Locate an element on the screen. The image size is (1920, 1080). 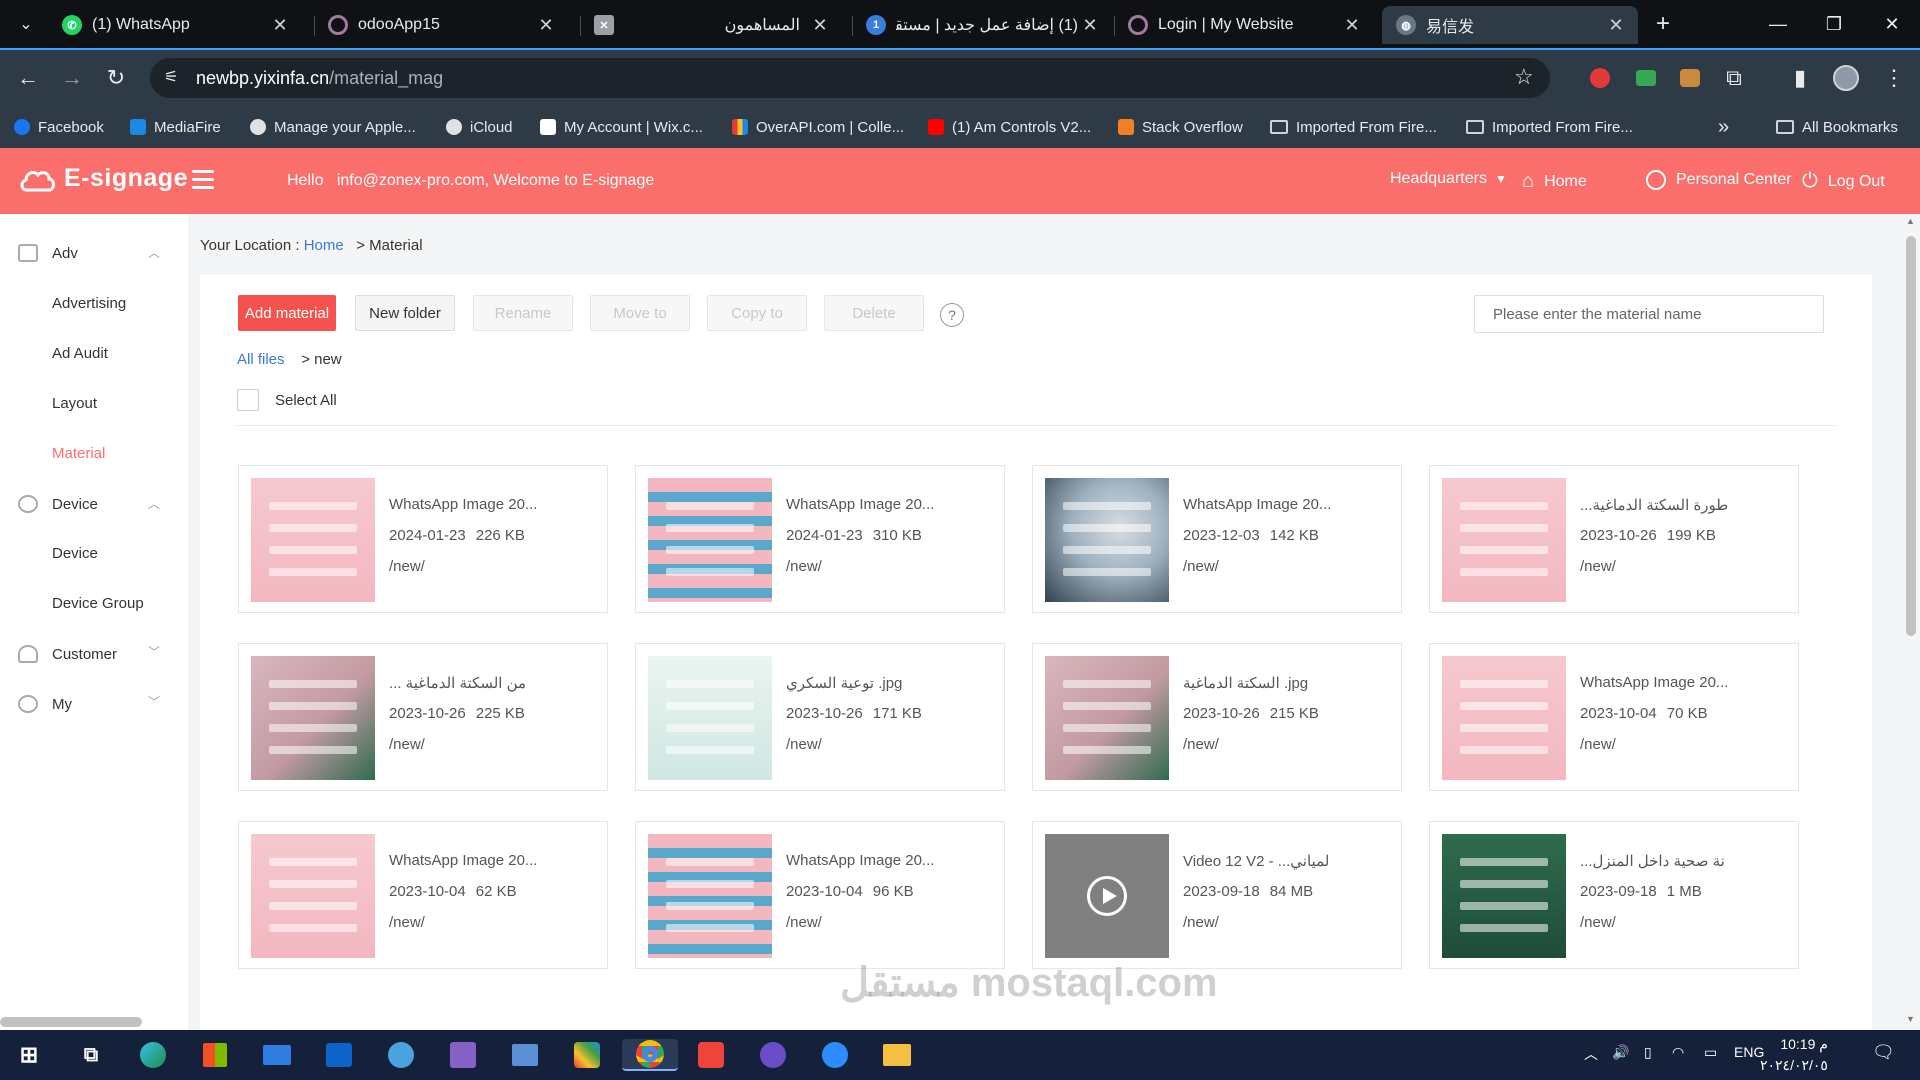
browser-tab-login: Login | My Website ✕ is located at coordinates (1244, 25).